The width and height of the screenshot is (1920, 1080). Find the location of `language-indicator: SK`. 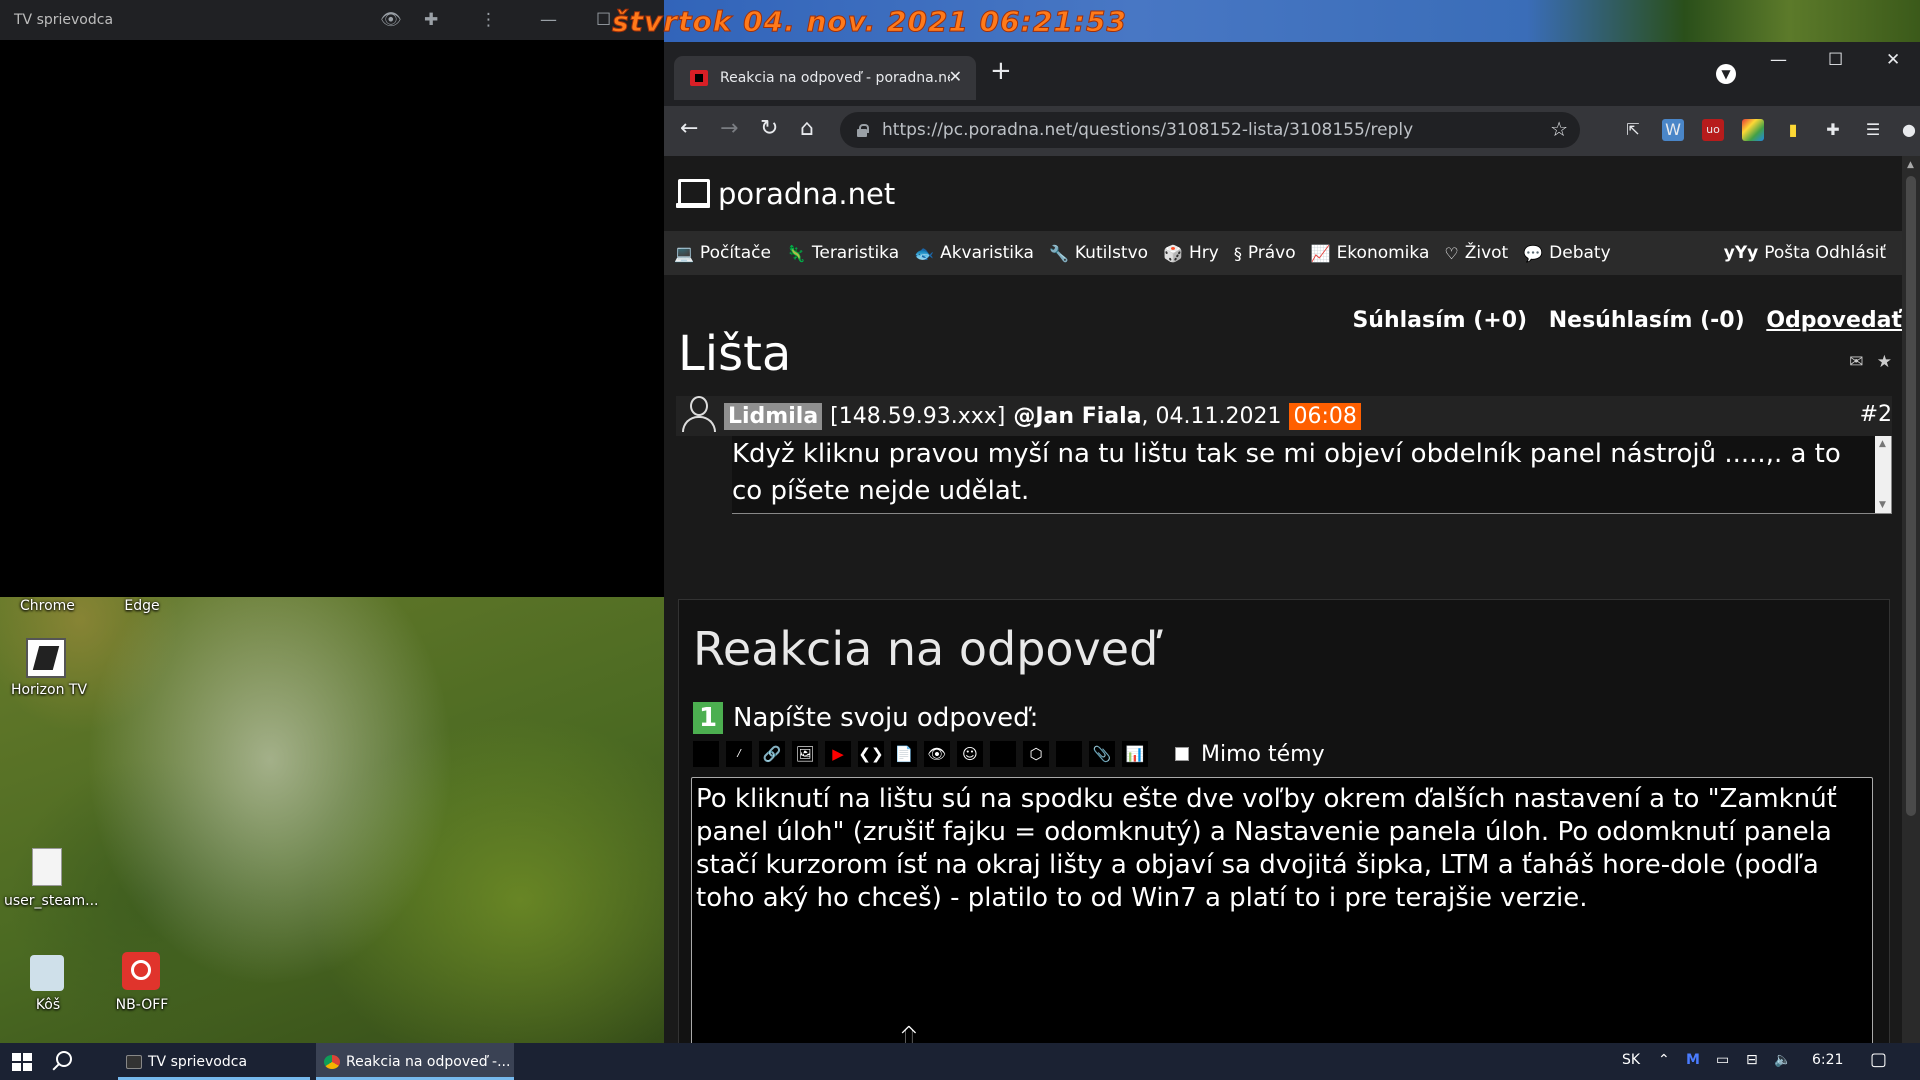

language-indicator: SK is located at coordinates (1631, 1060).